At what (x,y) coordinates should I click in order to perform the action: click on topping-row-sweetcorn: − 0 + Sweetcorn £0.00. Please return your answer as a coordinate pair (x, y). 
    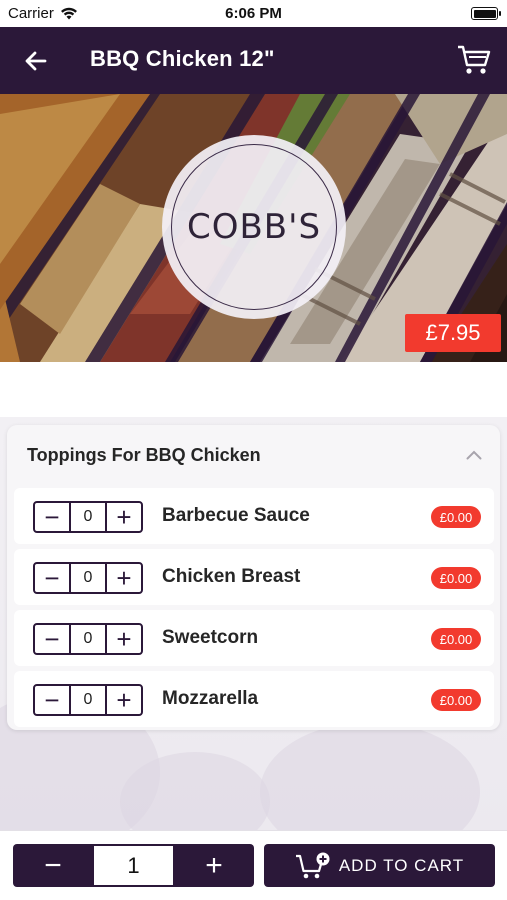
    Looking at the image, I should click on (254, 638).